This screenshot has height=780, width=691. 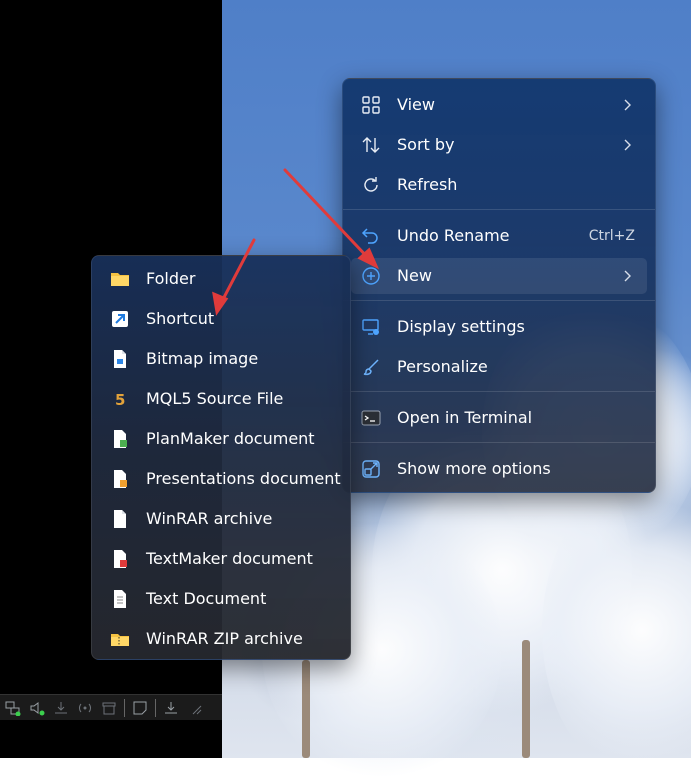 What do you see at coordinates (237, 272) in the screenshot?
I see `arrow-to-shortcut` at bounding box center [237, 272].